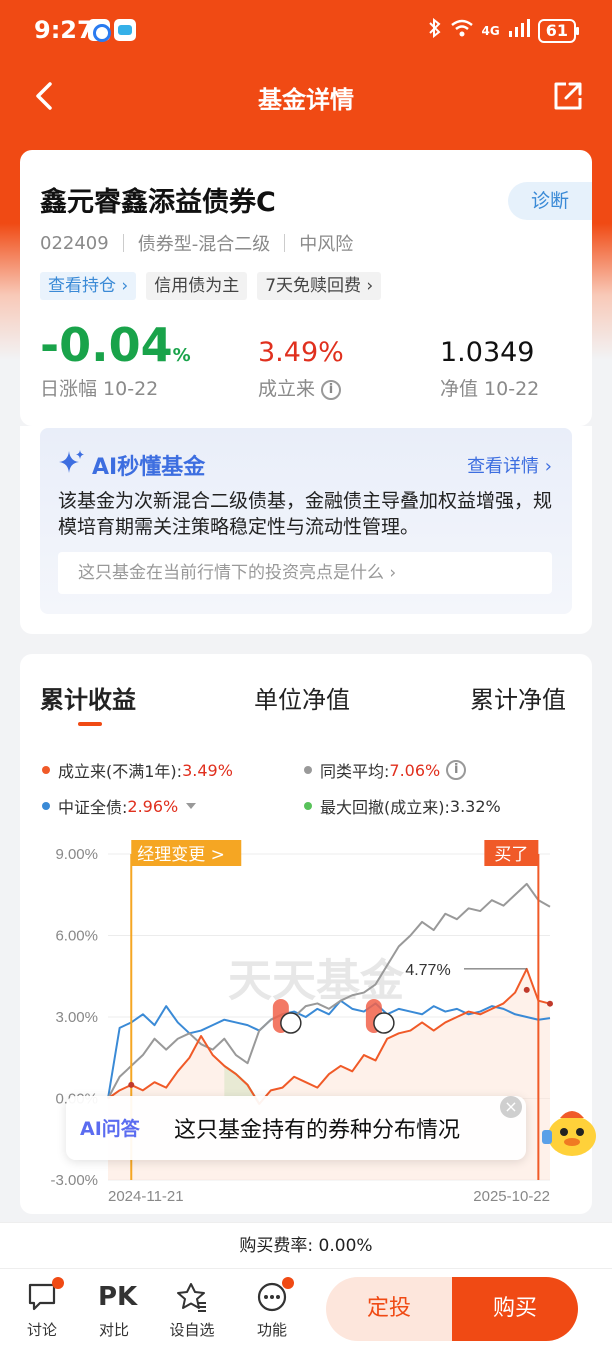 The width and height of the screenshot is (612, 1350). I want to click on redemption-fee-tag: 7天免赎回费 ›, so click(319, 286).